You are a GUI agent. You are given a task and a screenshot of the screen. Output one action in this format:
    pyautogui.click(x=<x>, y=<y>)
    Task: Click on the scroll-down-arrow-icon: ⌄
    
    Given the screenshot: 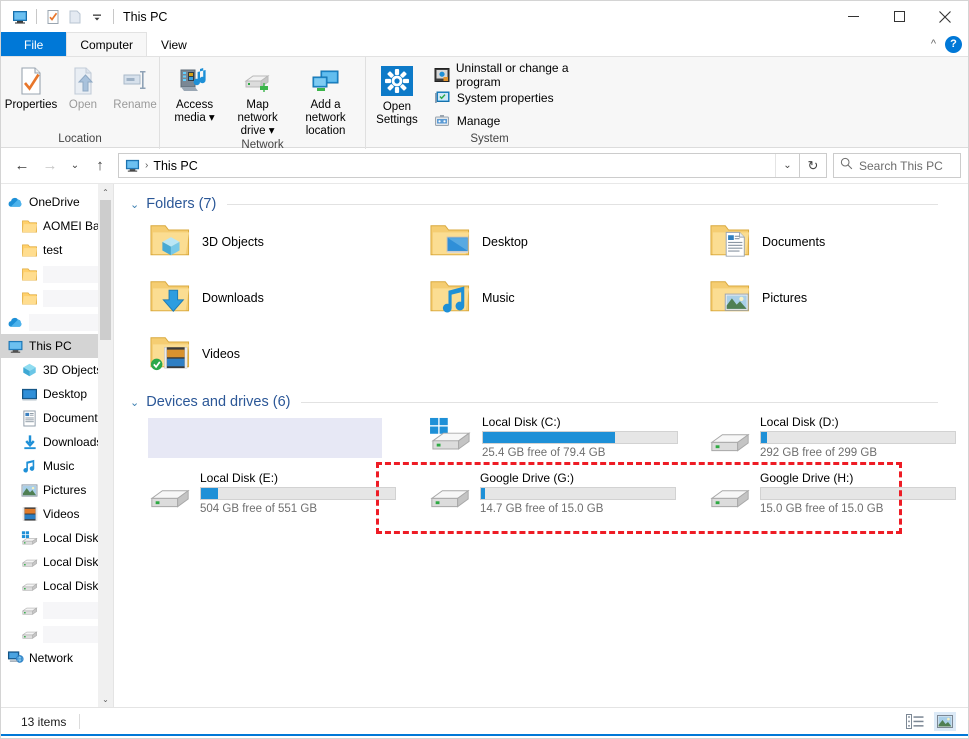 What is the action you would take?
    pyautogui.click(x=105, y=699)
    